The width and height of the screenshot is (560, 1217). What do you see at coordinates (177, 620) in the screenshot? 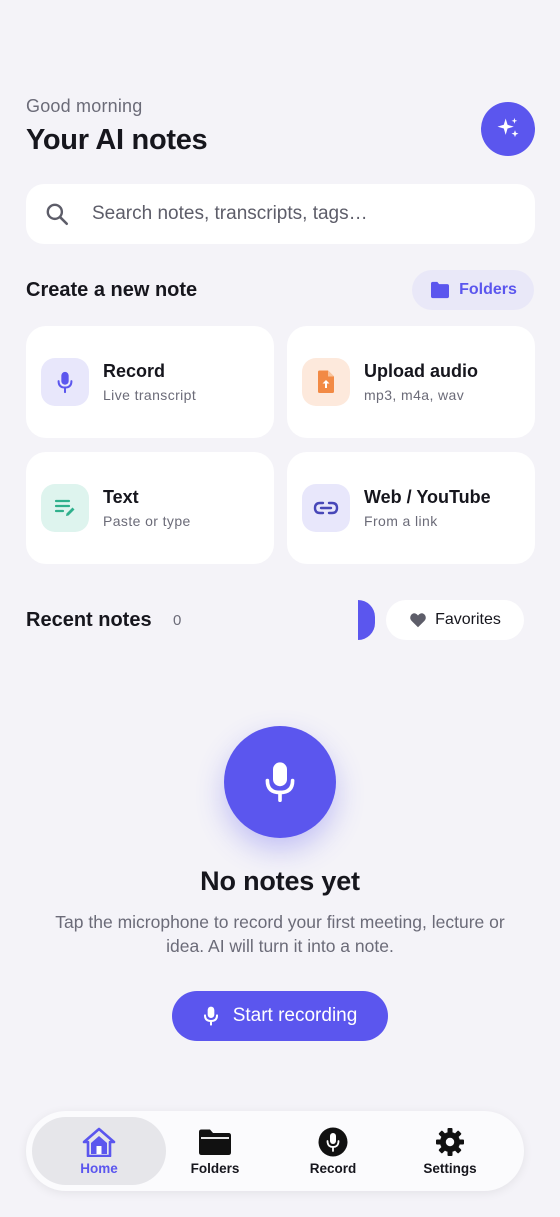
I see `recent-notes-count: 0` at bounding box center [177, 620].